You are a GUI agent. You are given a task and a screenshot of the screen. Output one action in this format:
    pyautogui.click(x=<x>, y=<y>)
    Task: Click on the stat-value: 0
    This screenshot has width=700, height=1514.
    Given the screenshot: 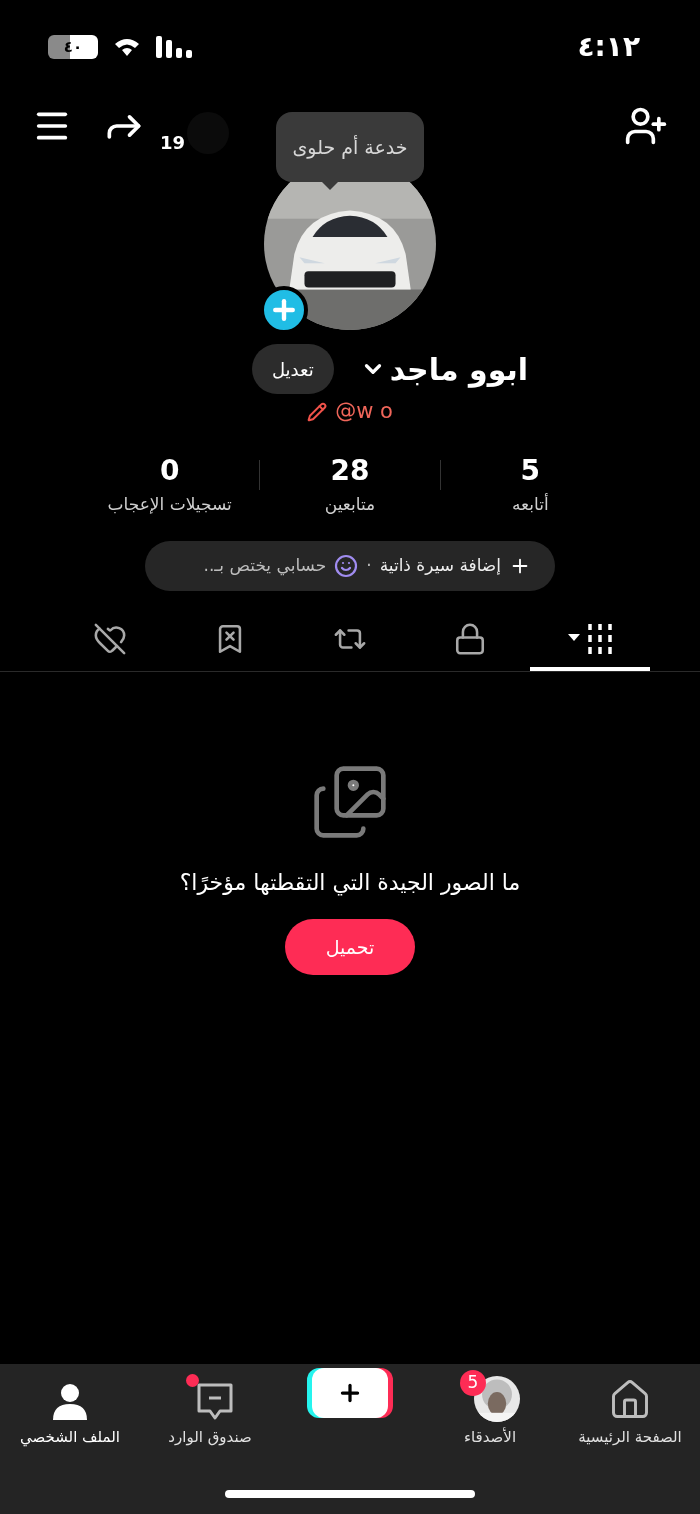 What is the action you would take?
    pyautogui.click(x=169, y=470)
    